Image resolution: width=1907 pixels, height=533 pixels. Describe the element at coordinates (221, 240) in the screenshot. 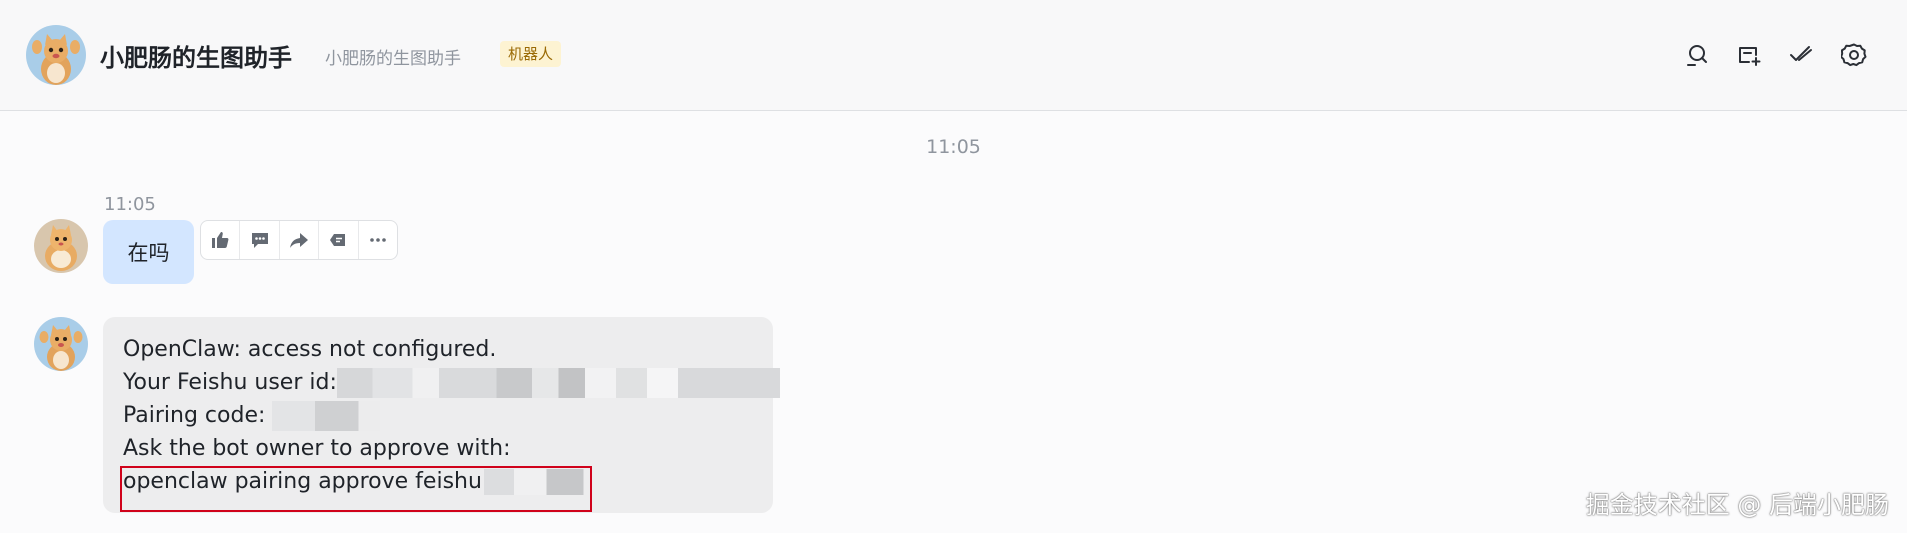

I see `thumbs-up-icon` at that location.